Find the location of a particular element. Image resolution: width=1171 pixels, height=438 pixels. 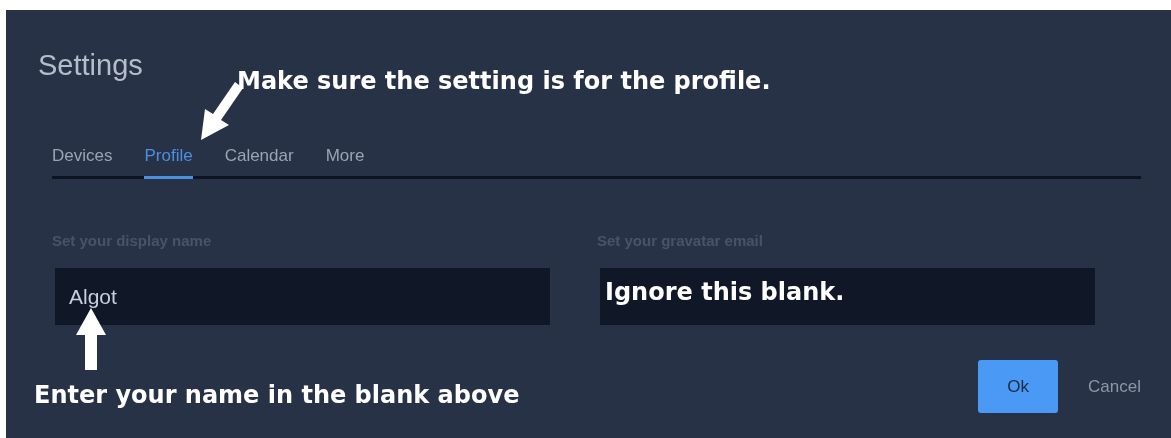

ok-button: Ok is located at coordinates (1018, 386).